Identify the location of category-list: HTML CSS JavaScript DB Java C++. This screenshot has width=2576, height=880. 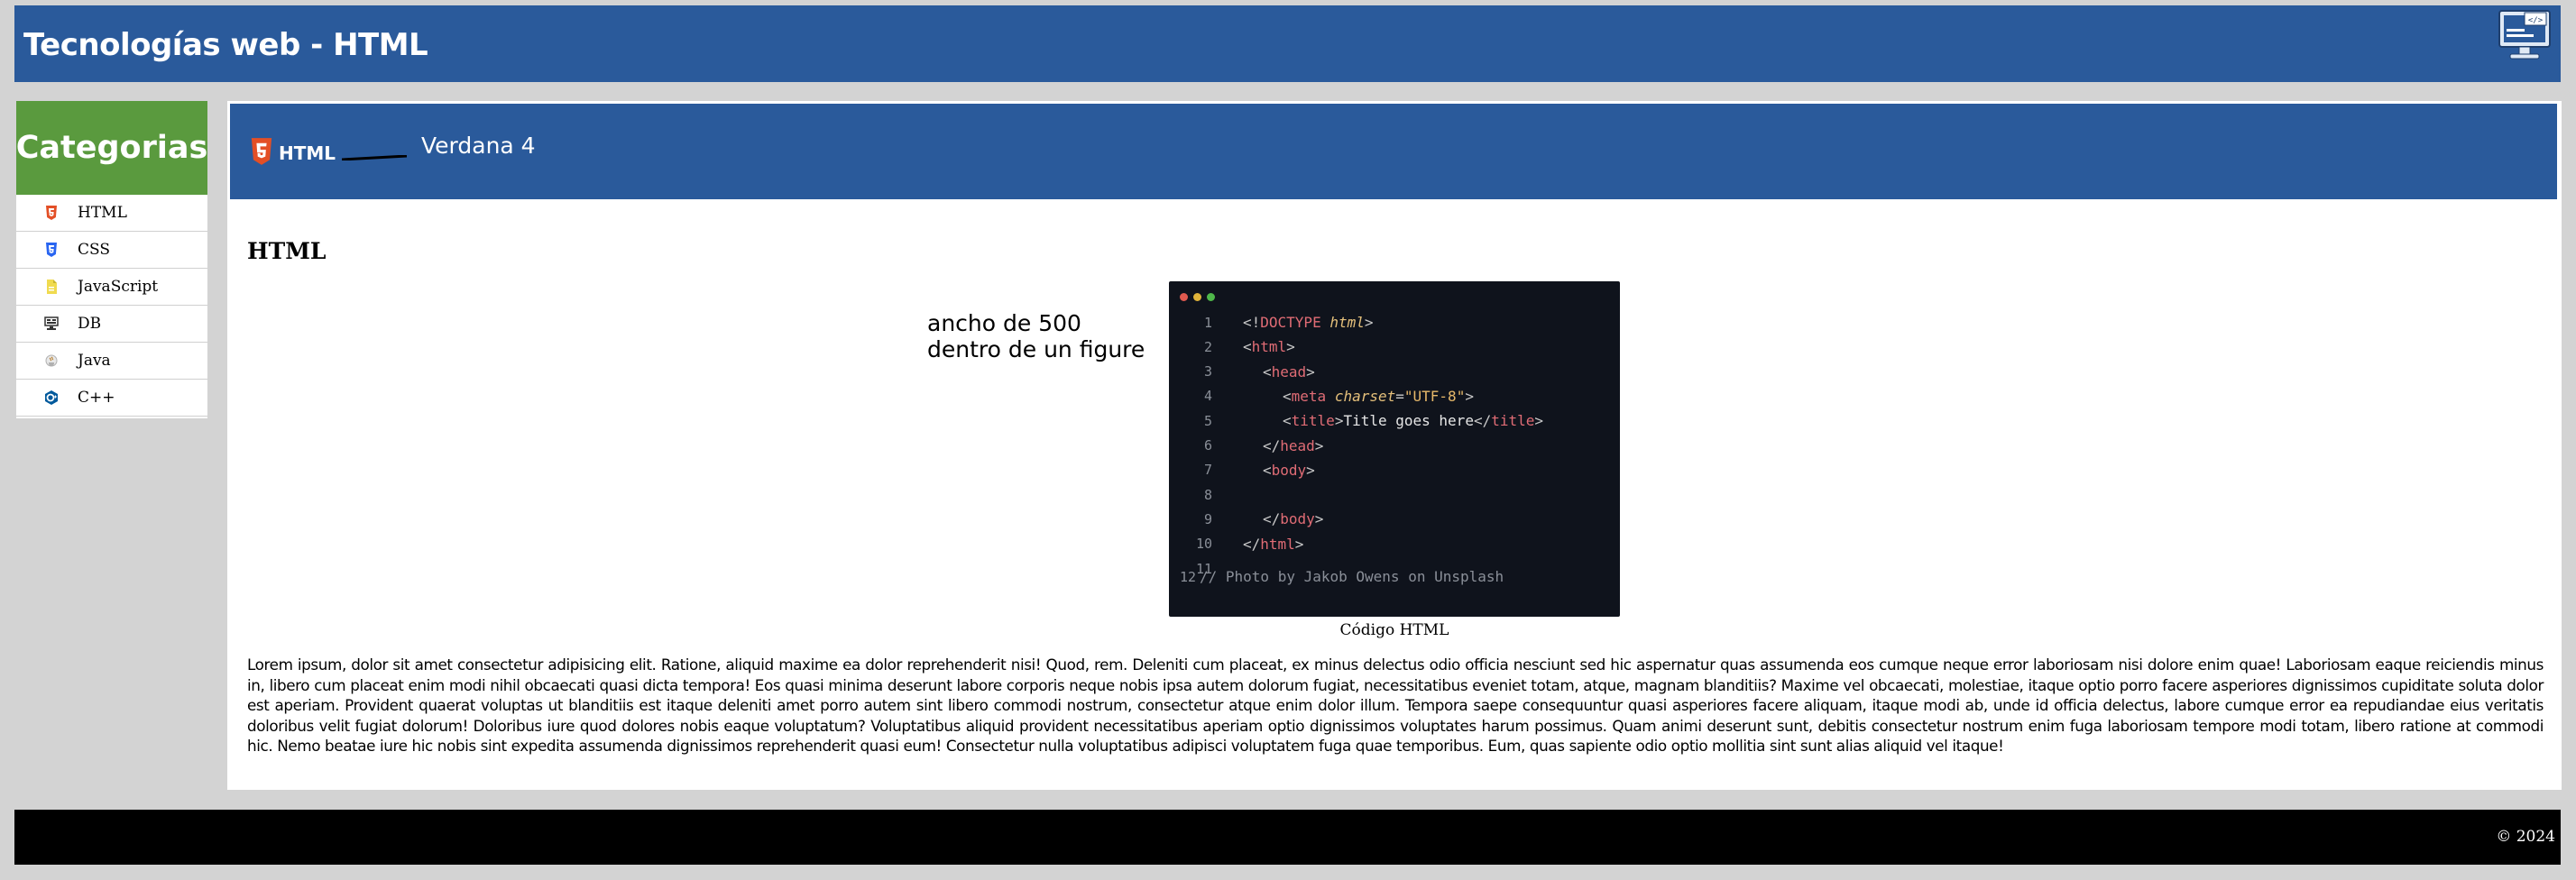
(112, 306).